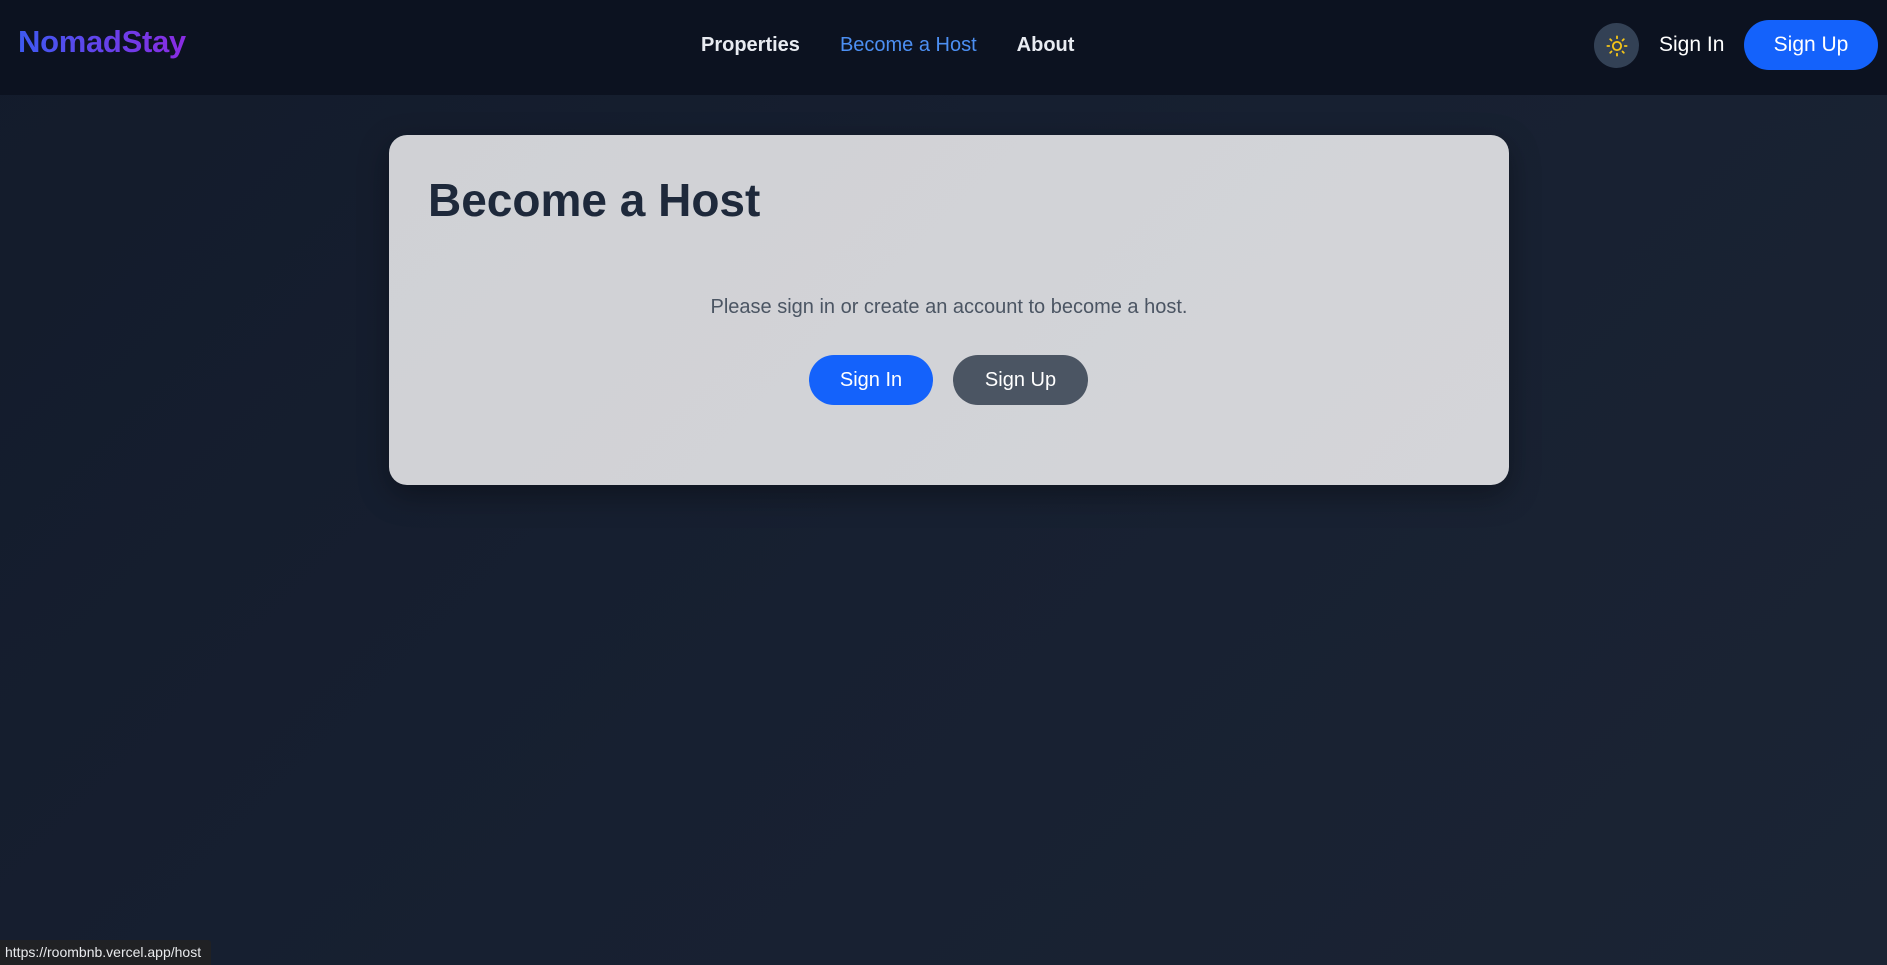  I want to click on sign-up-button: Sign Up, so click(1020, 380).